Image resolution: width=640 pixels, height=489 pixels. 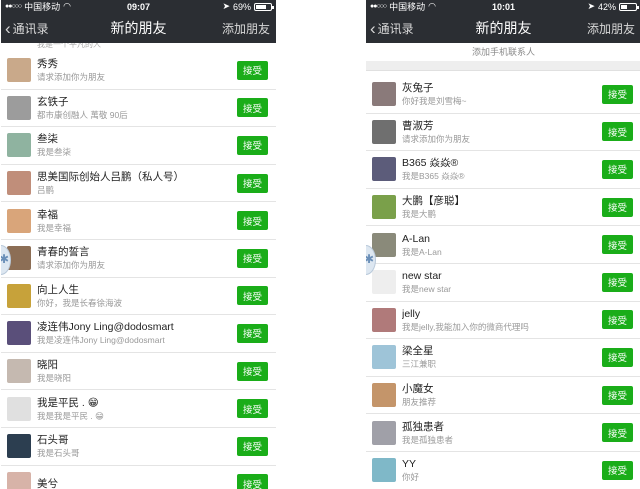 I want to click on friend-request-row: 美兮 接受, so click(x=138, y=477).